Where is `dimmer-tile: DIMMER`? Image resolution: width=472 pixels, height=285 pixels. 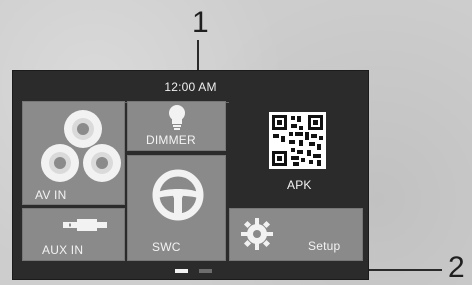 dimmer-tile: DIMMER is located at coordinates (176, 126).